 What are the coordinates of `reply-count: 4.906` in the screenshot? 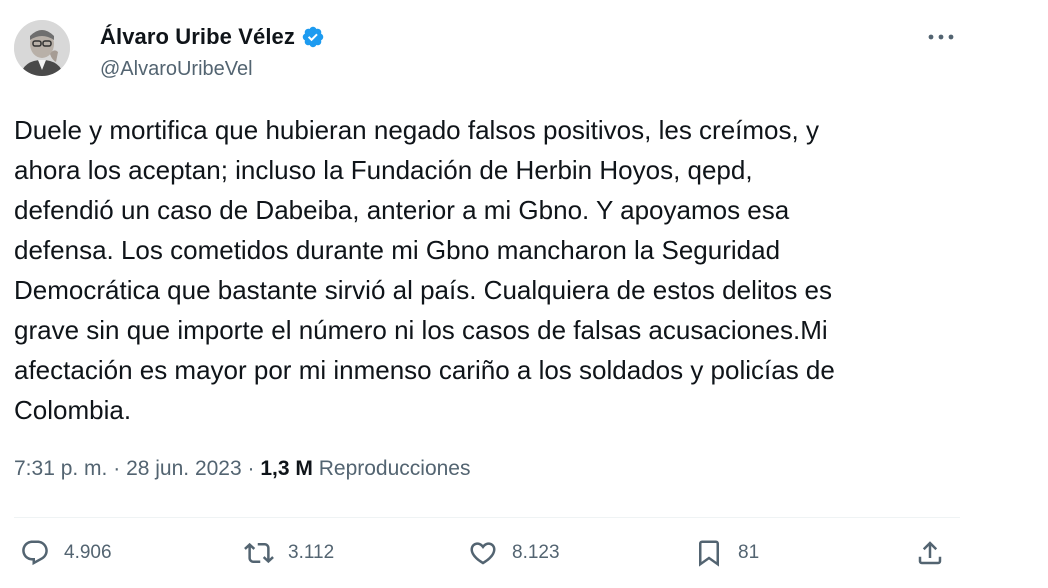 It's located at (88, 552).